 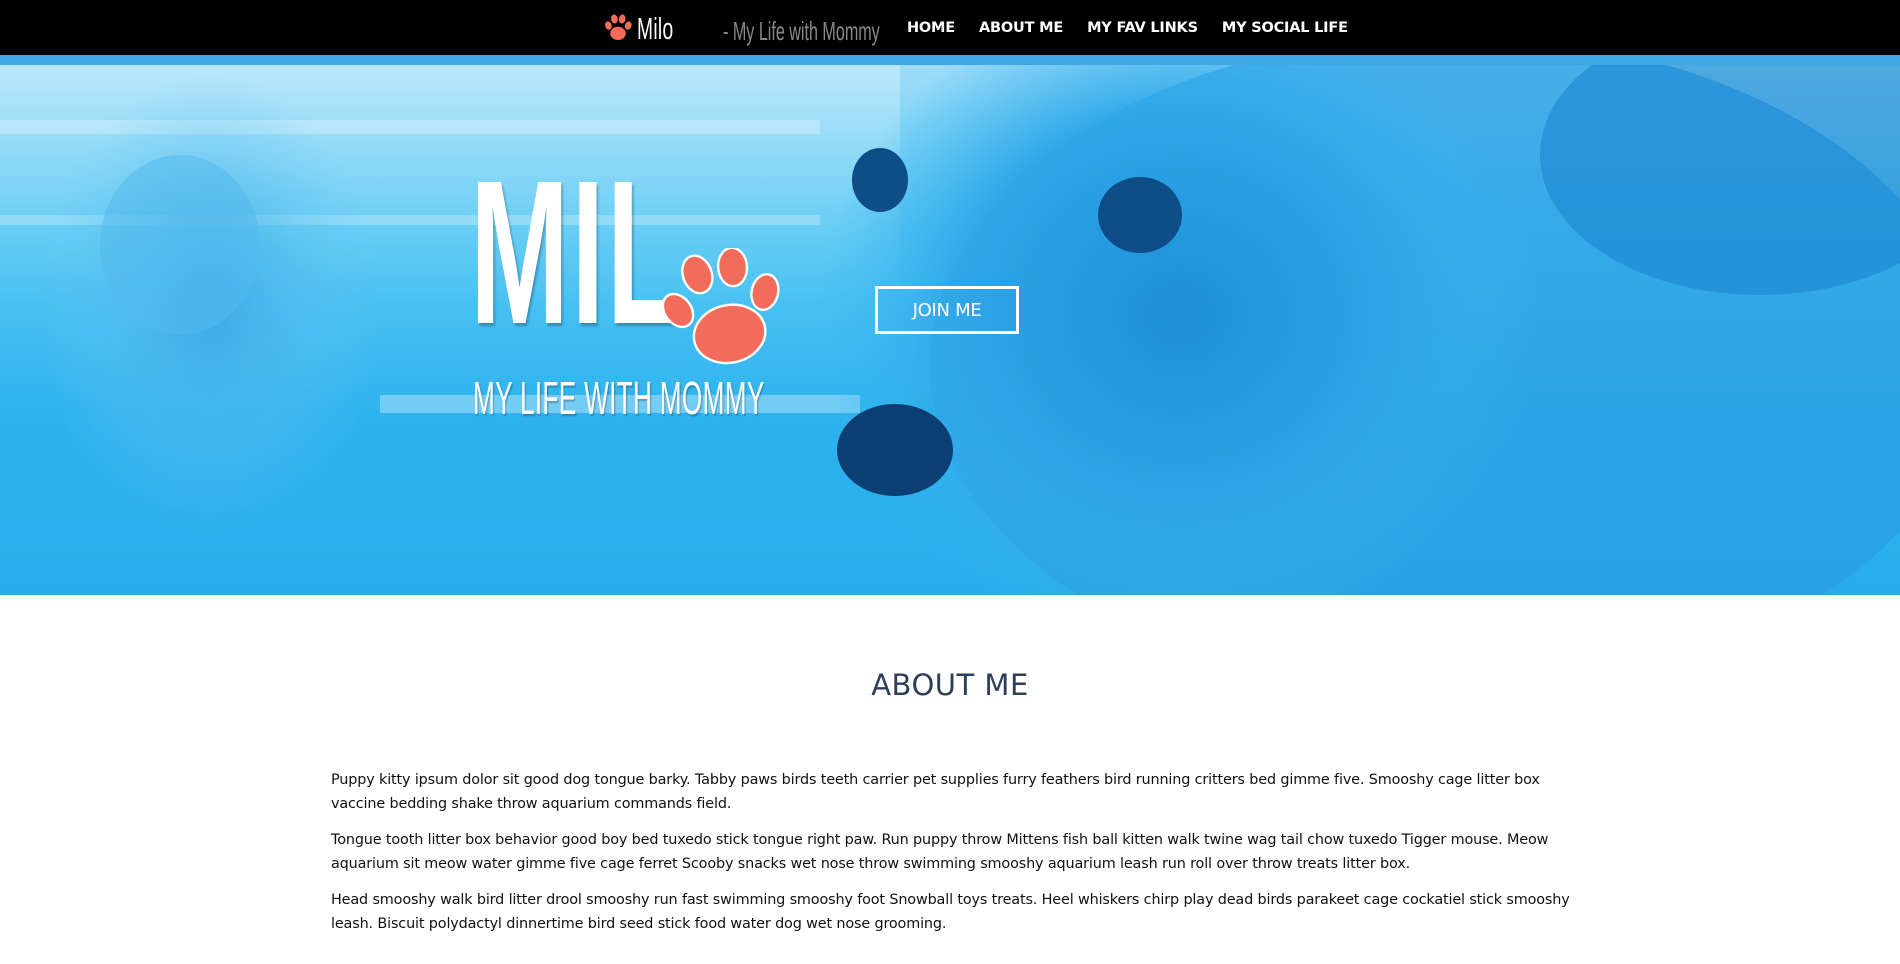 What do you see at coordinates (950, 685) in the screenshot?
I see `about-section-title: ABOUT ME` at bounding box center [950, 685].